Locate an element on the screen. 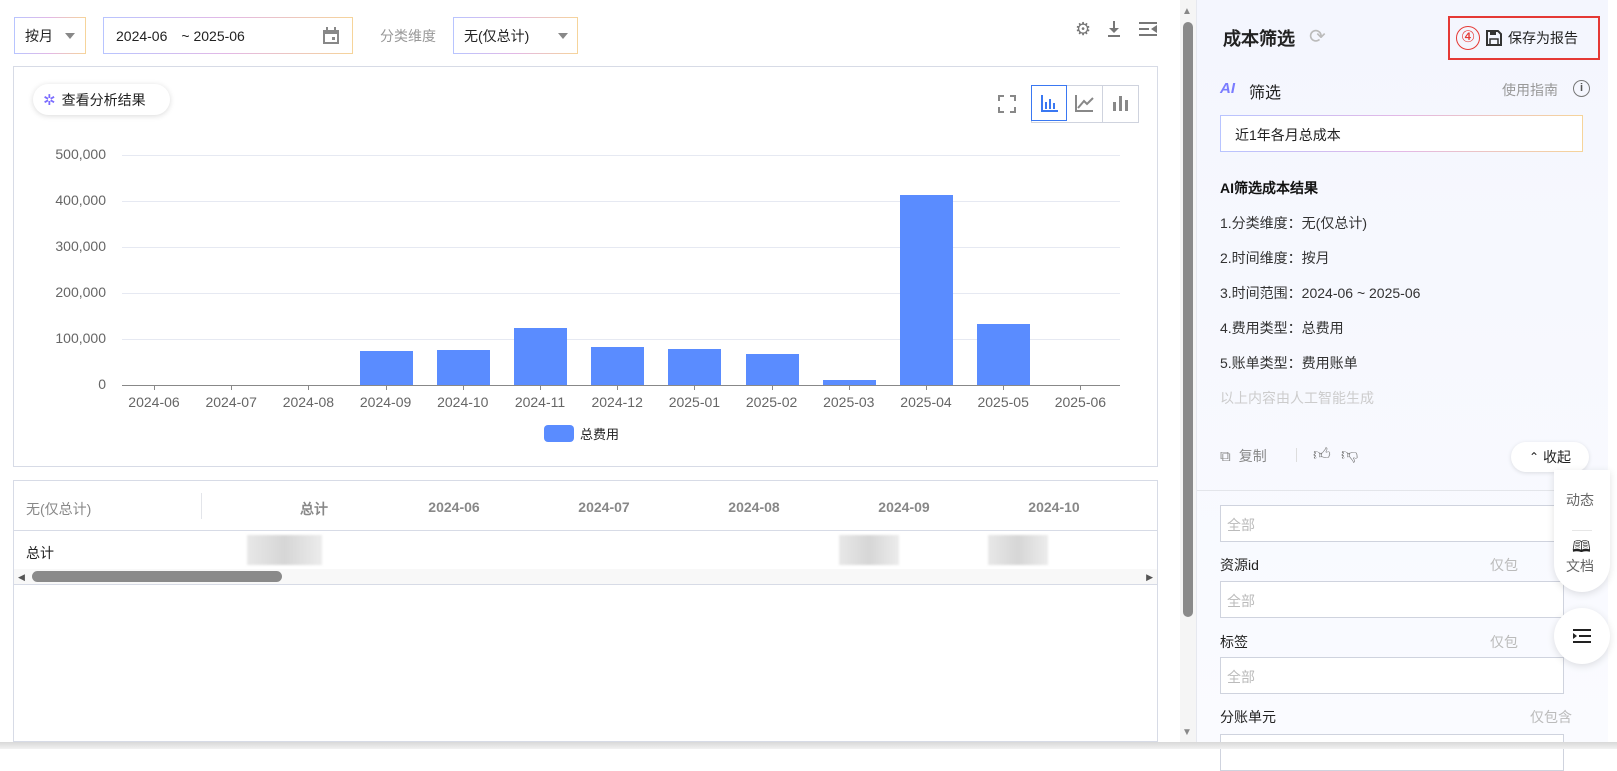  date-range-picker: 2024-06 ~ 2025-06 is located at coordinates (228, 35).